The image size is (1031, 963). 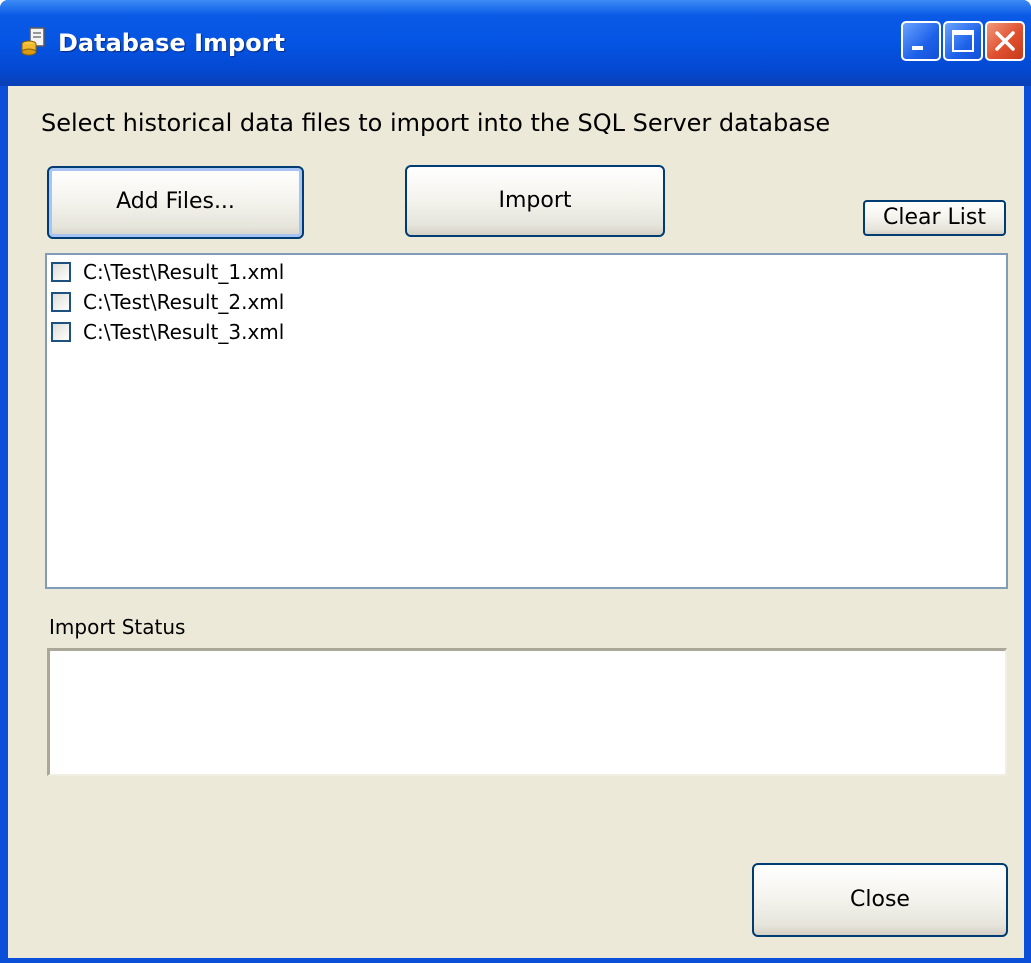 I want to click on close-icon, so click(x=1005, y=41).